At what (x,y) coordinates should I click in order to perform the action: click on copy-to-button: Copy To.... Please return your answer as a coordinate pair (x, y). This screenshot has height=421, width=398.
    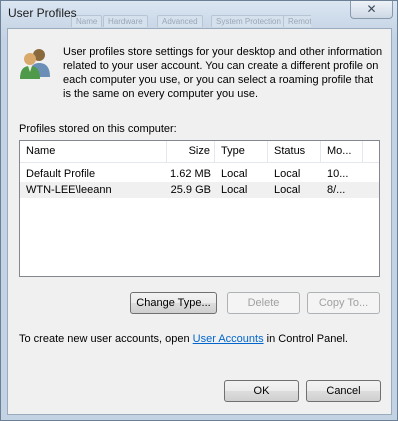
    Looking at the image, I should click on (343, 303).